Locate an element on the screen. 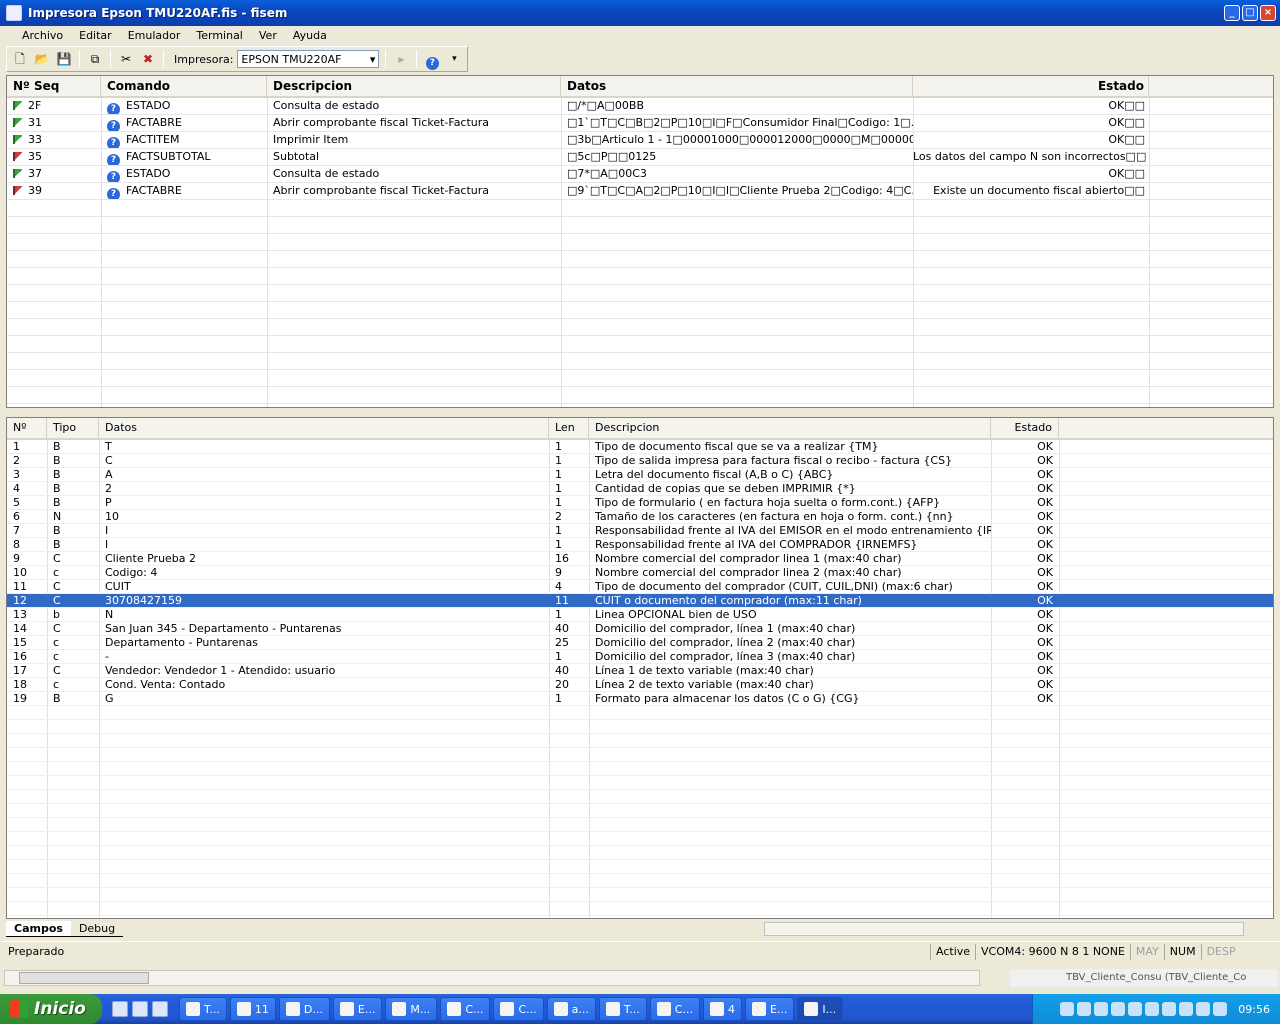  col-len: Len is located at coordinates (569, 428).